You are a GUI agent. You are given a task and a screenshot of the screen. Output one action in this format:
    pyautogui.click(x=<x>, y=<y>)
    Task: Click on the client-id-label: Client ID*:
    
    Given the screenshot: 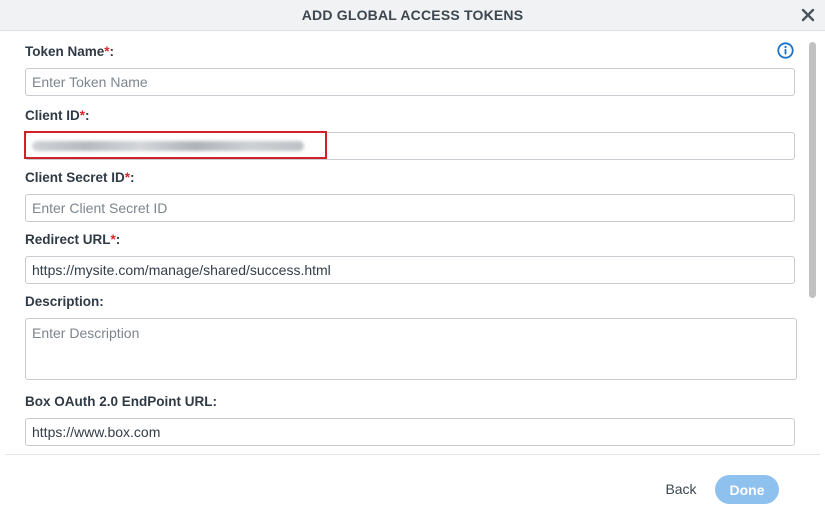 What is the action you would take?
    pyautogui.click(x=57, y=115)
    